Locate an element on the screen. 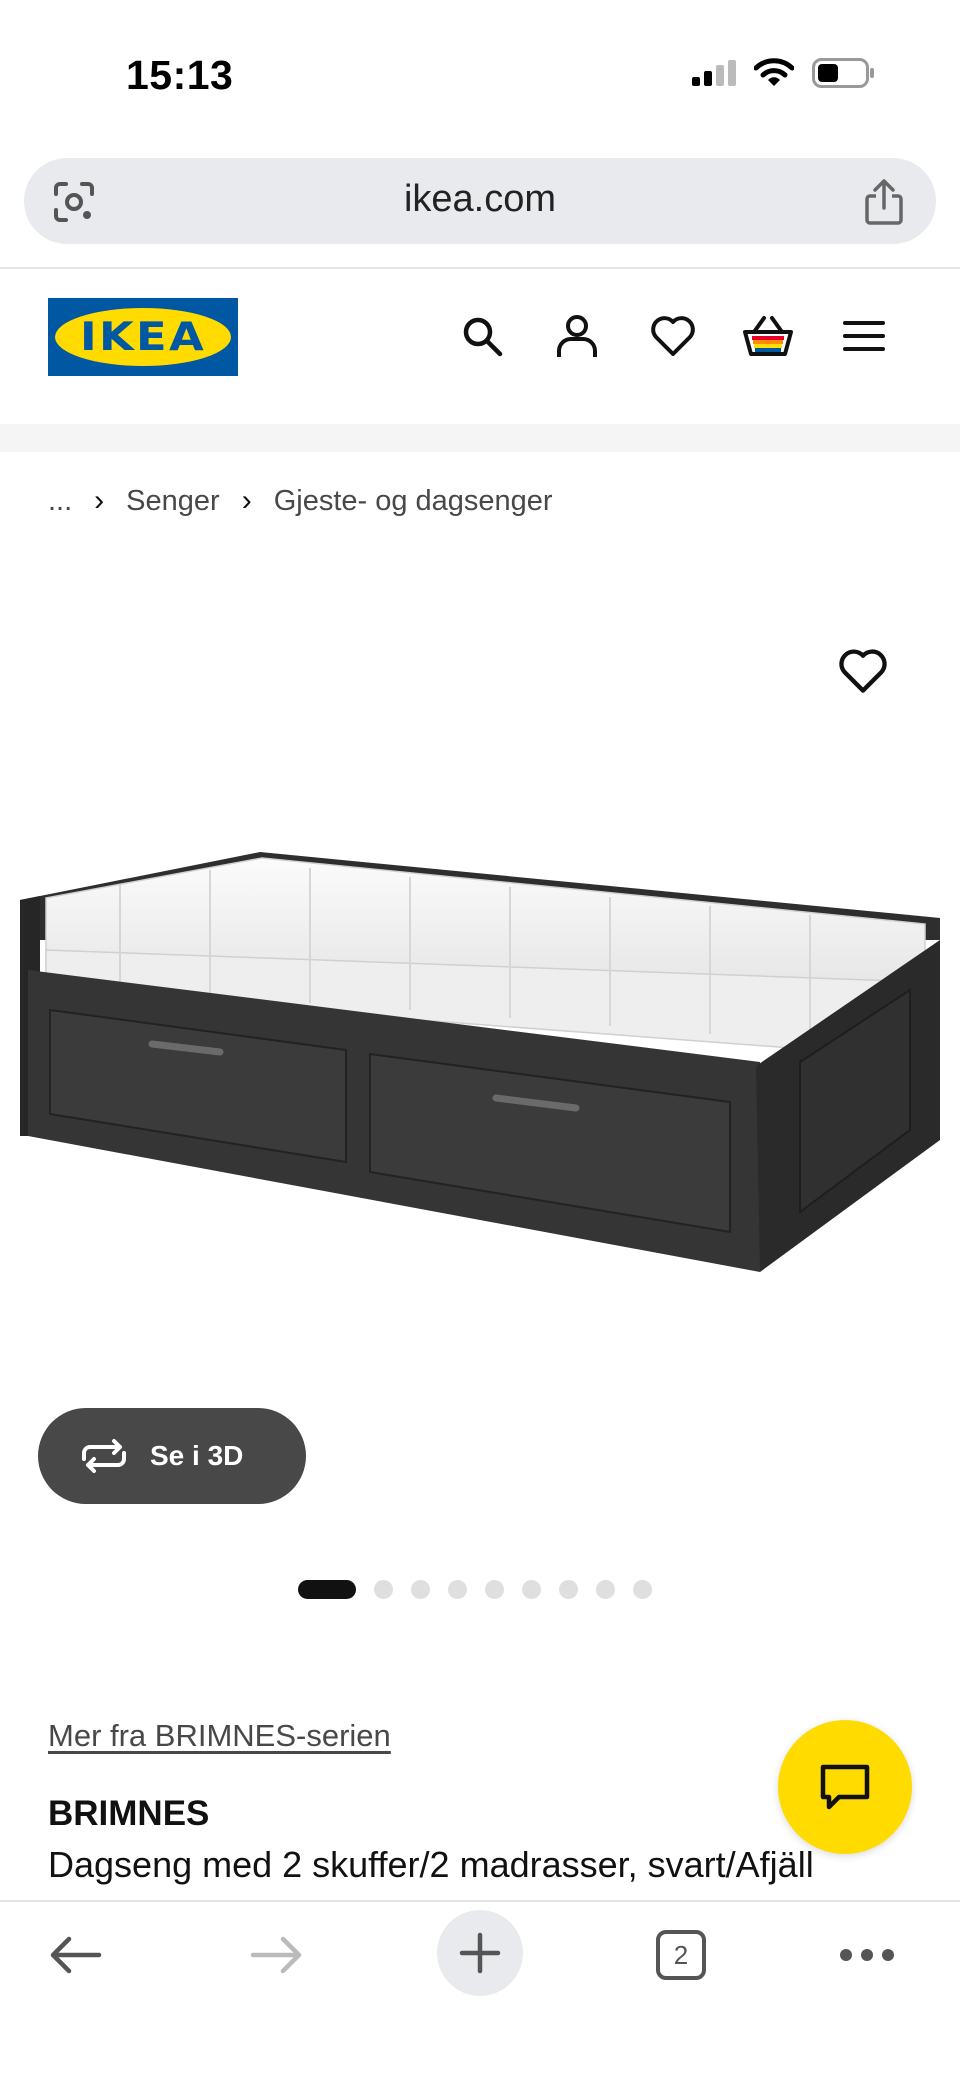  header-divider is located at coordinates (480, 438).